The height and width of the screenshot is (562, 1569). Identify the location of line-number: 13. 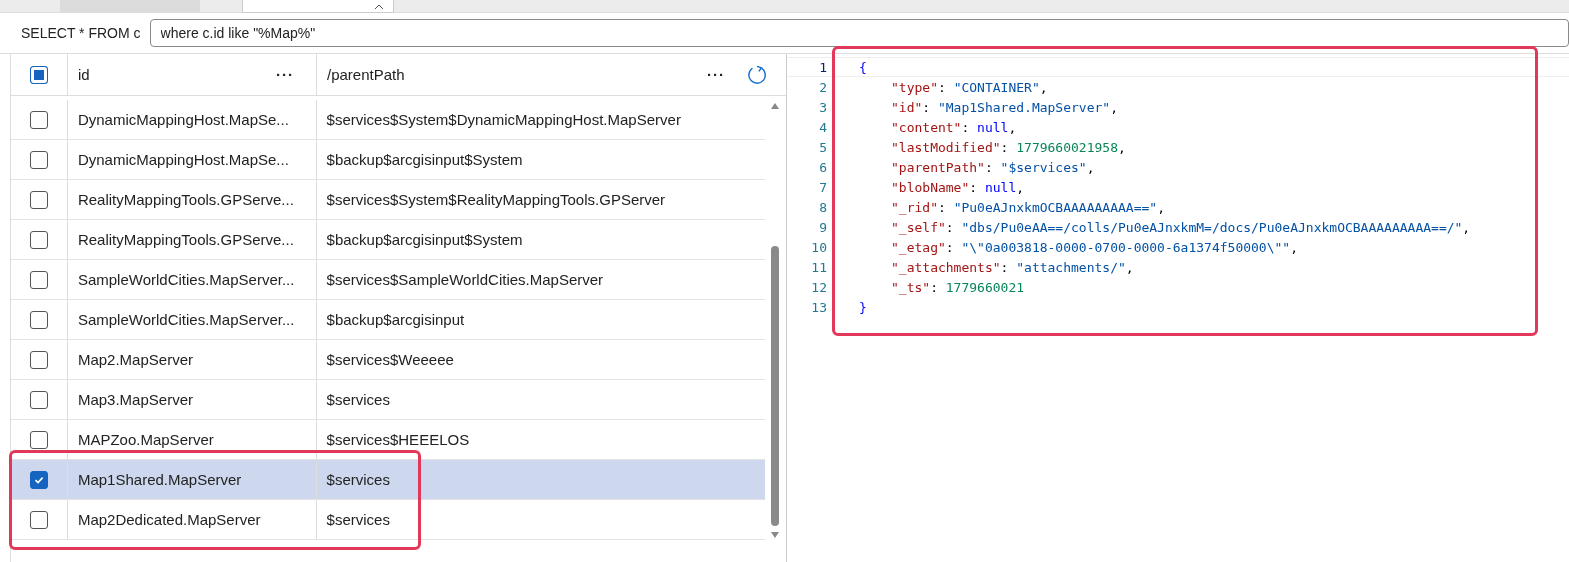
(818, 307).